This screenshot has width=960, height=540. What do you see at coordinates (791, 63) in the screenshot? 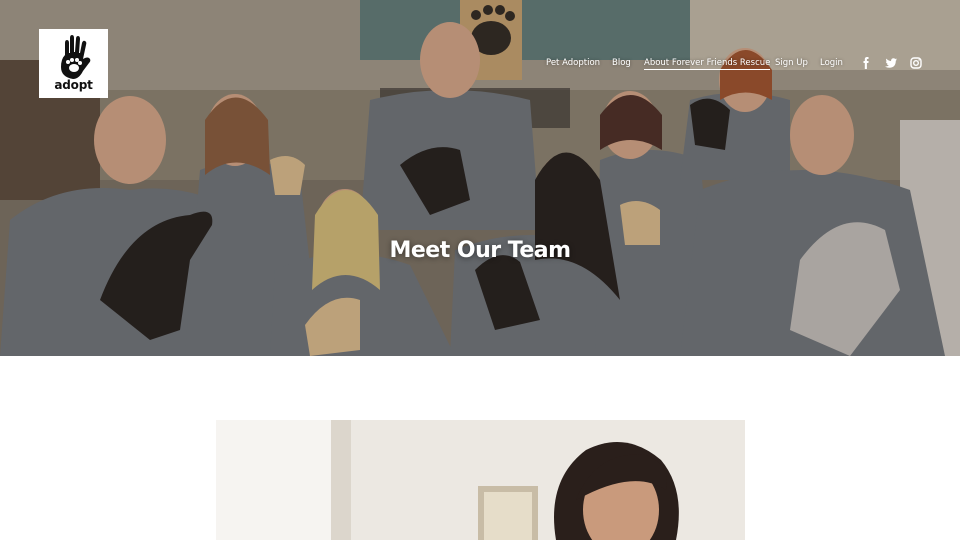
I see `nav-item-sign-up: Sign Up` at bounding box center [791, 63].